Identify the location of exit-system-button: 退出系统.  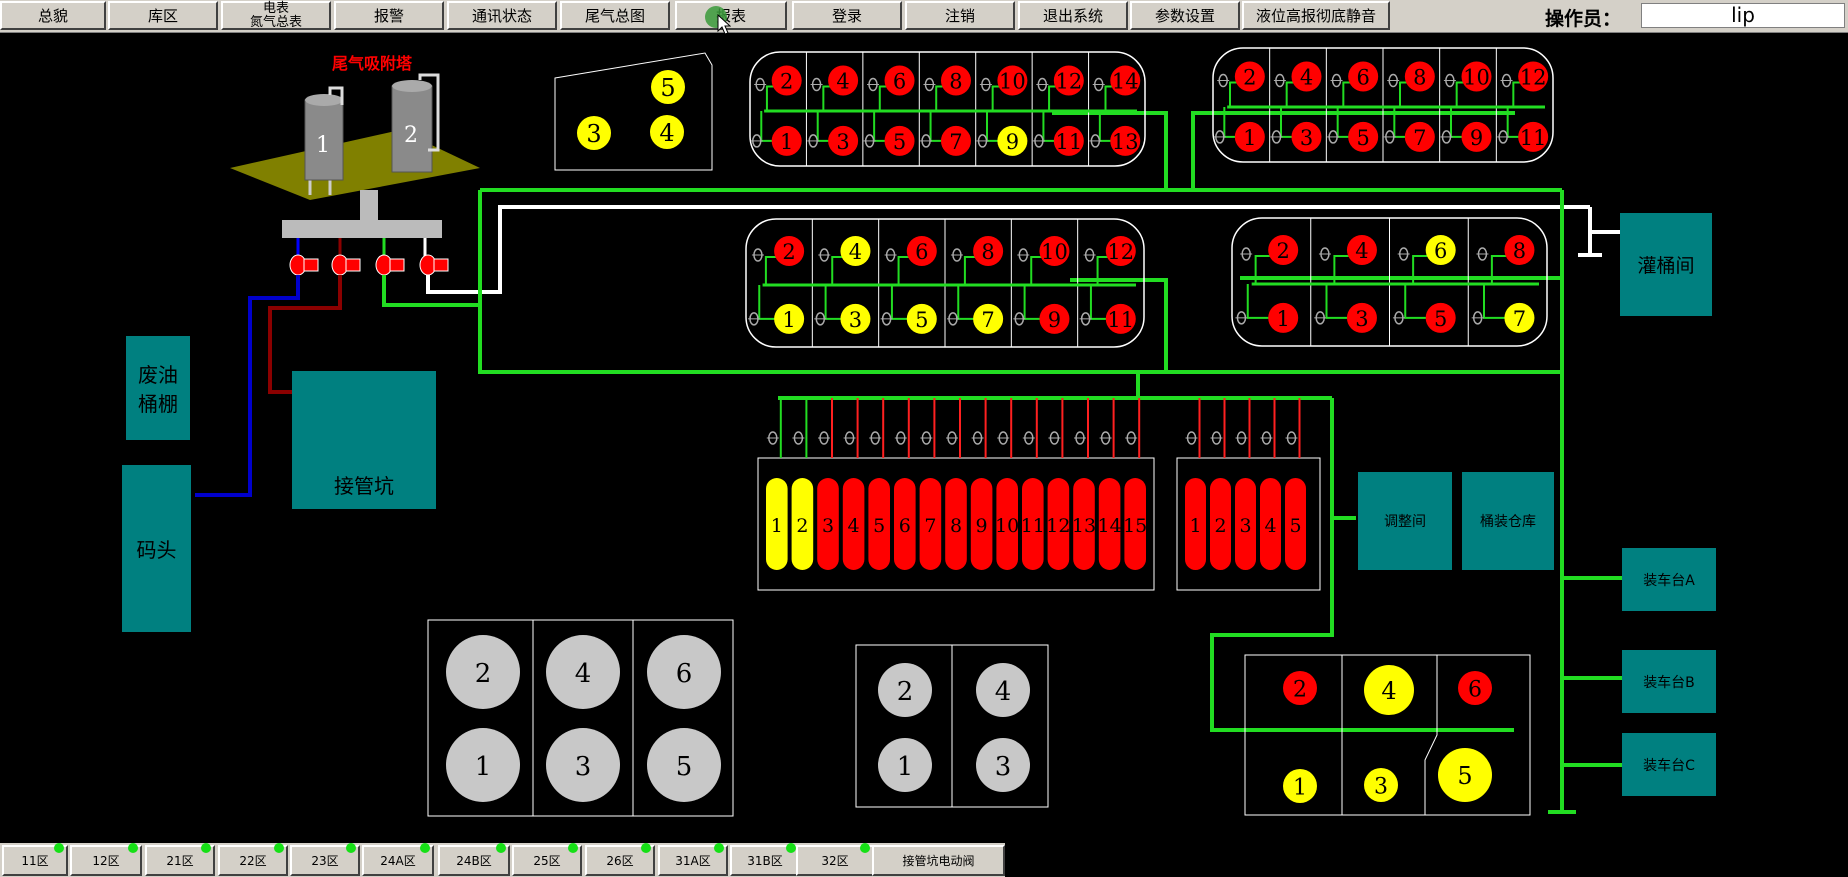
(1073, 15).